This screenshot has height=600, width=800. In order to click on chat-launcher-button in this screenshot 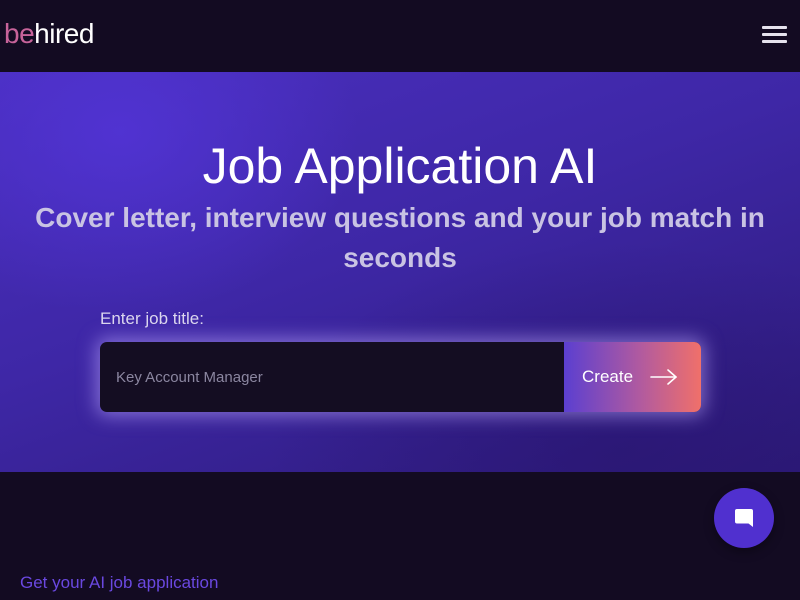, I will do `click(744, 518)`.